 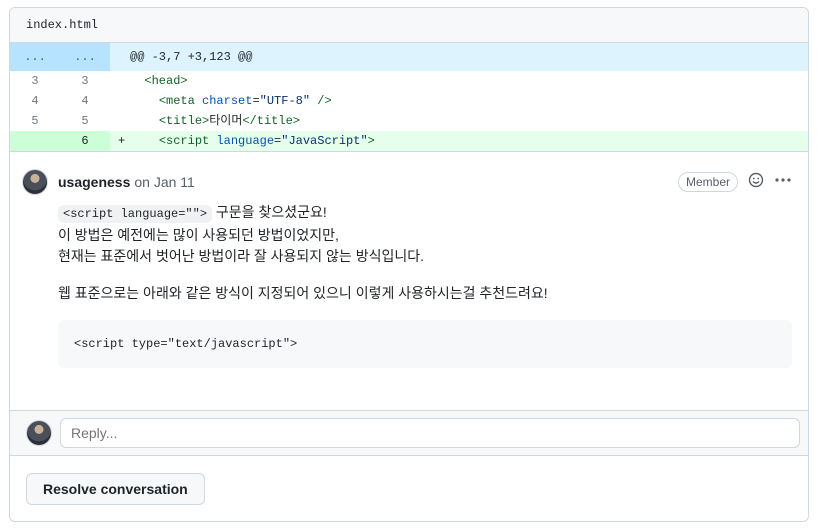 What do you see at coordinates (285, 101) in the screenshot?
I see `code-token: "UTF-8"` at bounding box center [285, 101].